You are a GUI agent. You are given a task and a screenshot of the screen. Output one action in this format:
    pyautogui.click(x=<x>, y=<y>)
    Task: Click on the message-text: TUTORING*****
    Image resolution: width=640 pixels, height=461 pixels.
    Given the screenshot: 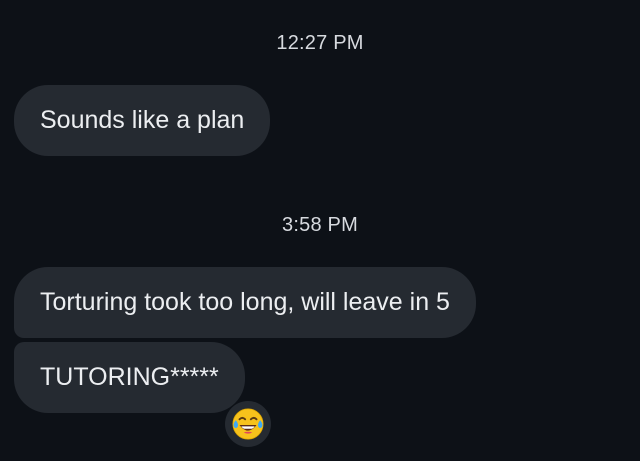 What is the action you would take?
    pyautogui.click(x=129, y=377)
    